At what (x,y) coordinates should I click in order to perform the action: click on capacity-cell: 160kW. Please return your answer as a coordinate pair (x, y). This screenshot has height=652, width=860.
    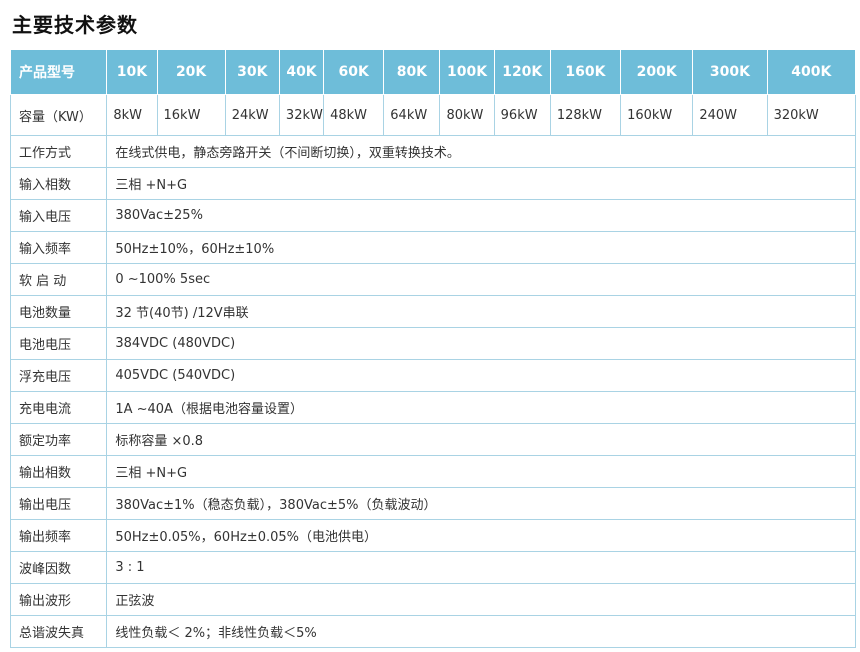
    Looking at the image, I should click on (657, 115).